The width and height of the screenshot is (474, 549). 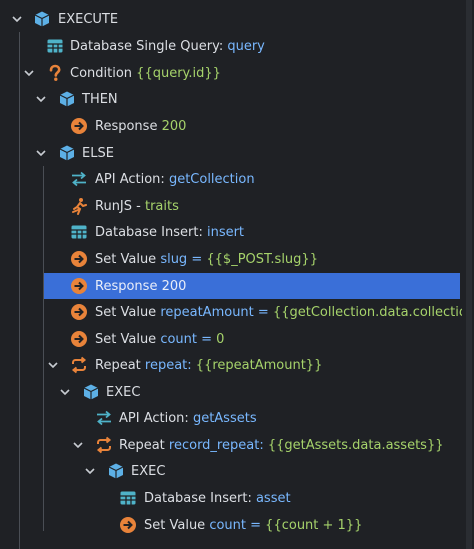 What do you see at coordinates (252, 286) in the screenshot?
I see `tree-node-else-response-selected: Response 200` at bounding box center [252, 286].